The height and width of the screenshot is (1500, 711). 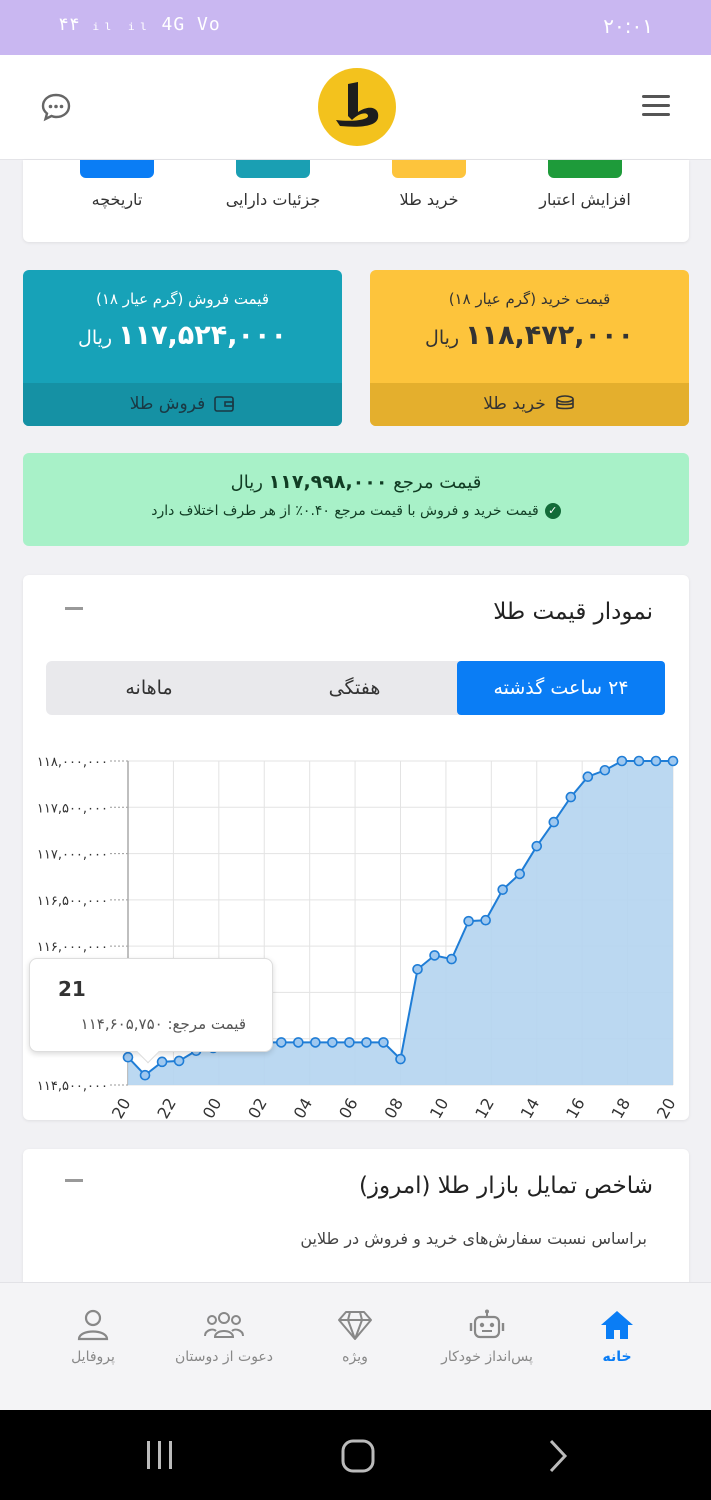 I want to click on user-icon, so click(x=93, y=1325).